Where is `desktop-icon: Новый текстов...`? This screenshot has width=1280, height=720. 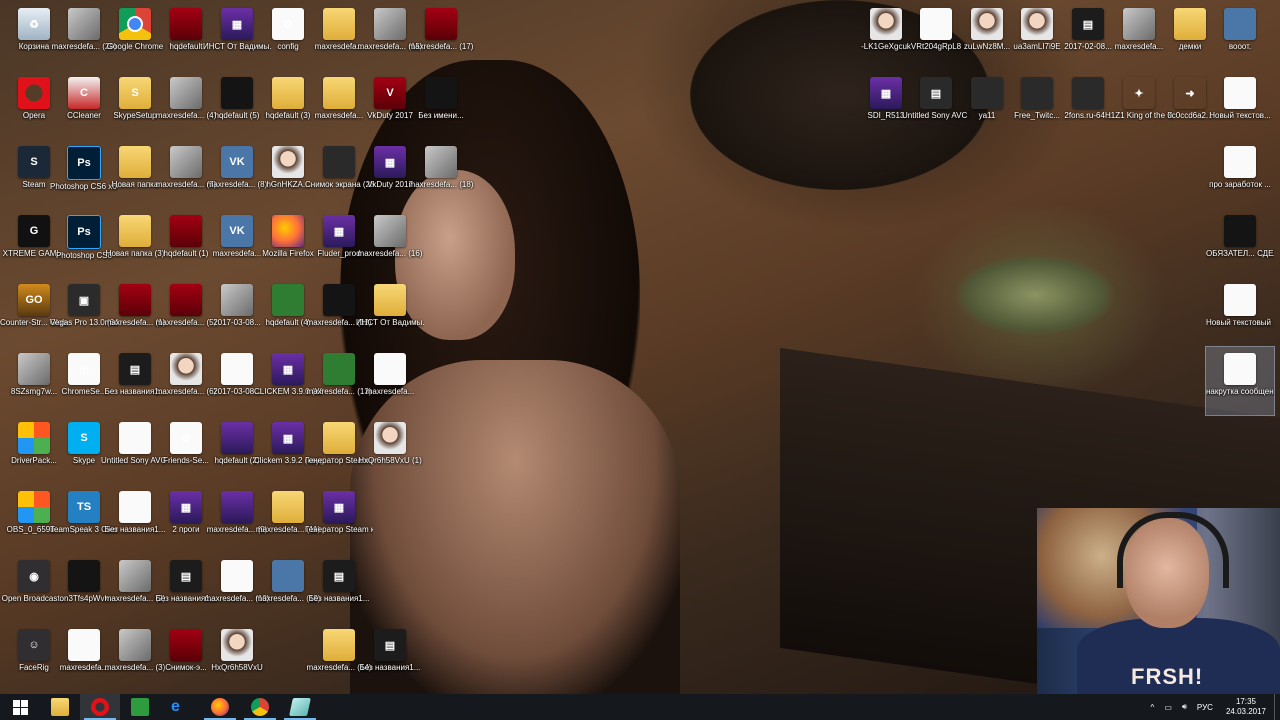
desktop-icon: Новый текстов... is located at coordinates (1240, 105).